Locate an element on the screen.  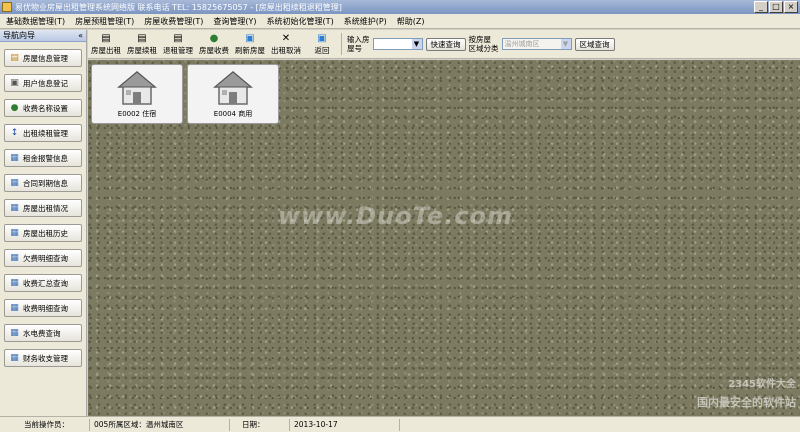
area-filter-label-line2: 区域分类 is located at coordinates (483, 48).